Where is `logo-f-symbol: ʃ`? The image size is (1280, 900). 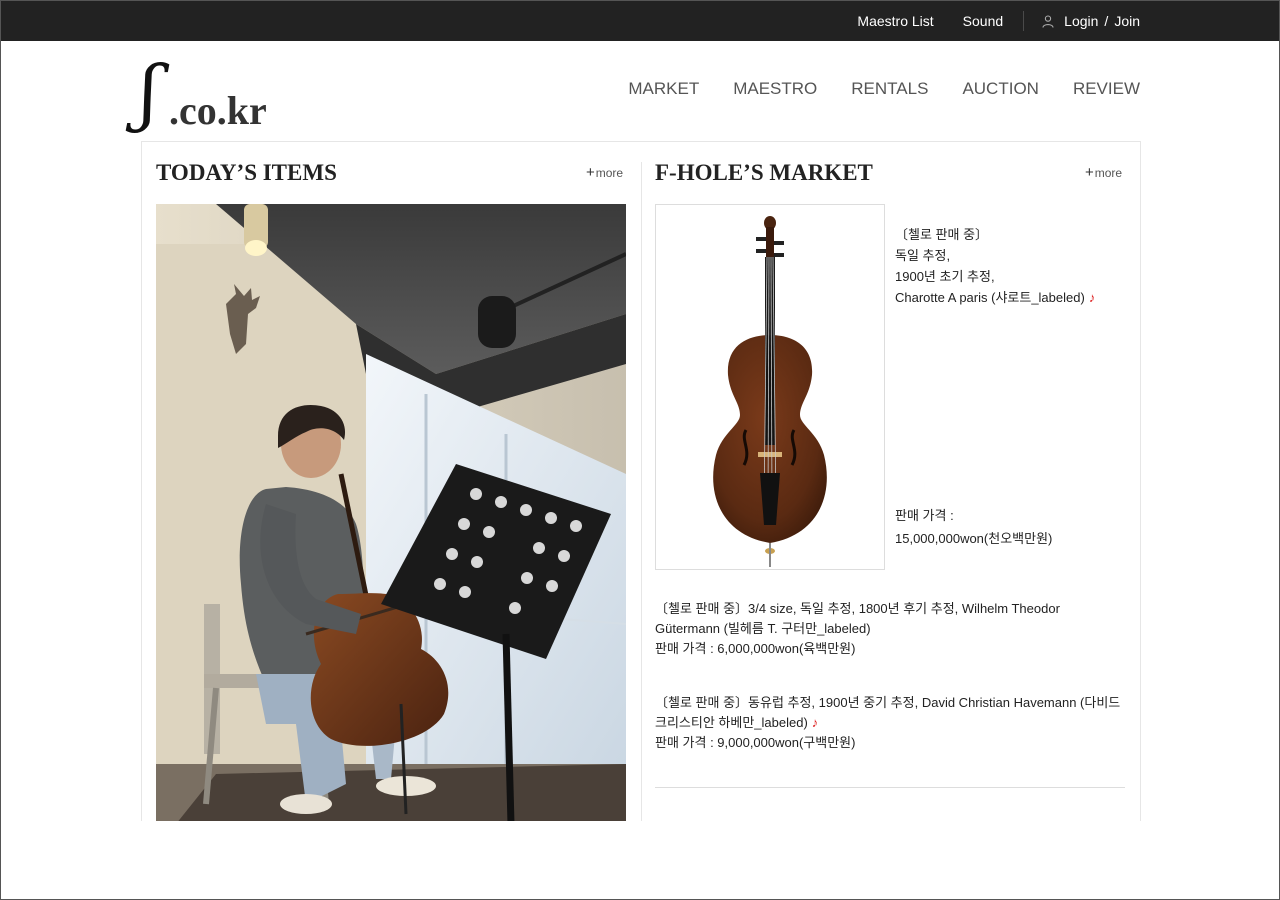 logo-f-symbol: ʃ is located at coordinates (149, 92).